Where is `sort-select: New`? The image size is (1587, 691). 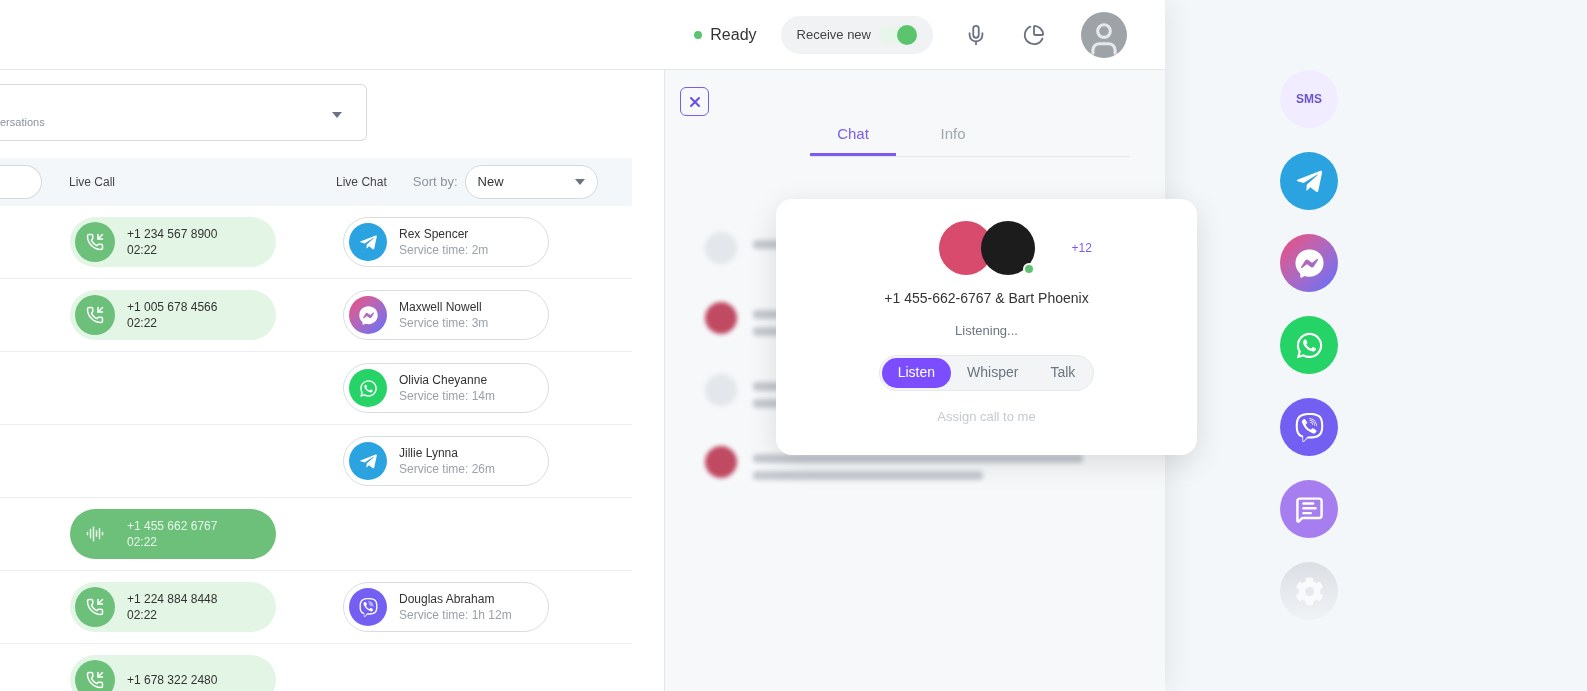
sort-select: New is located at coordinates (531, 182).